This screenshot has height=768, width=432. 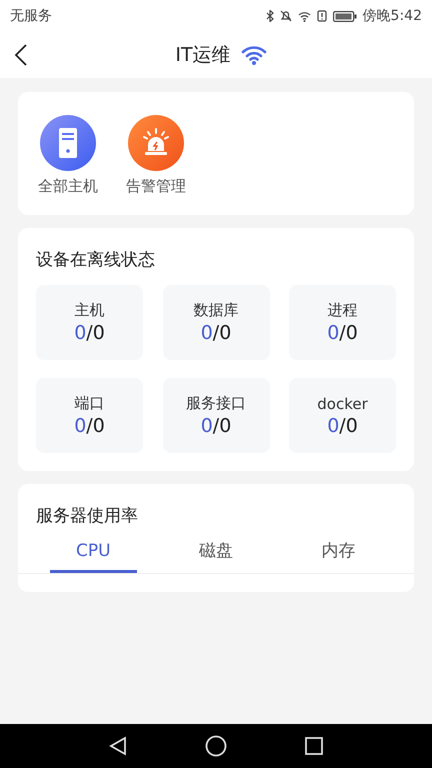 I want to click on server-icon, so click(x=68, y=143).